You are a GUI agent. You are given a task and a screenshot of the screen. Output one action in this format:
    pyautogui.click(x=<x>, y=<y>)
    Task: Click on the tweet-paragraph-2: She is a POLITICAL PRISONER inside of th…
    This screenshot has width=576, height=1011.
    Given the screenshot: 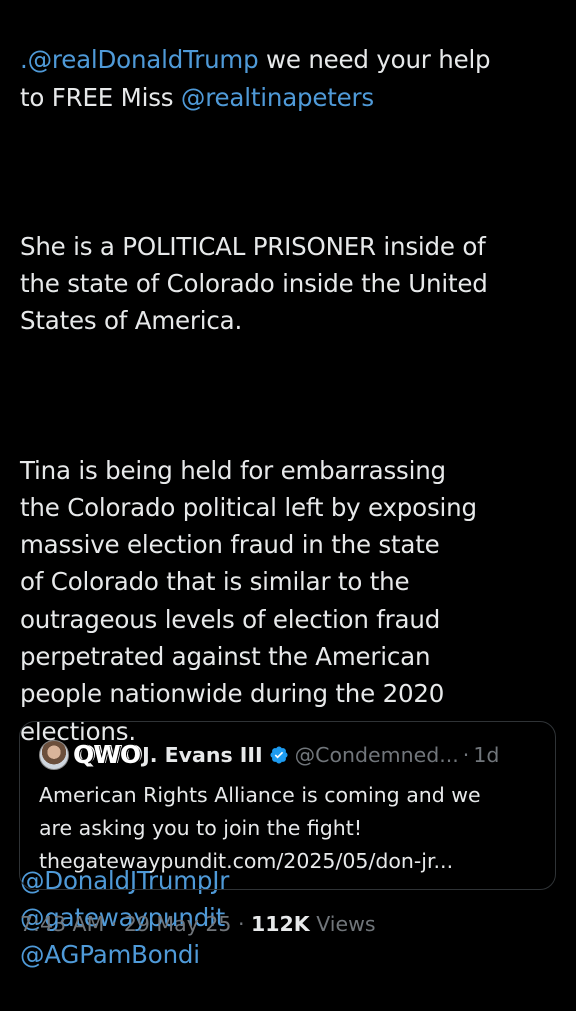 What is the action you would take?
    pyautogui.click(x=254, y=283)
    